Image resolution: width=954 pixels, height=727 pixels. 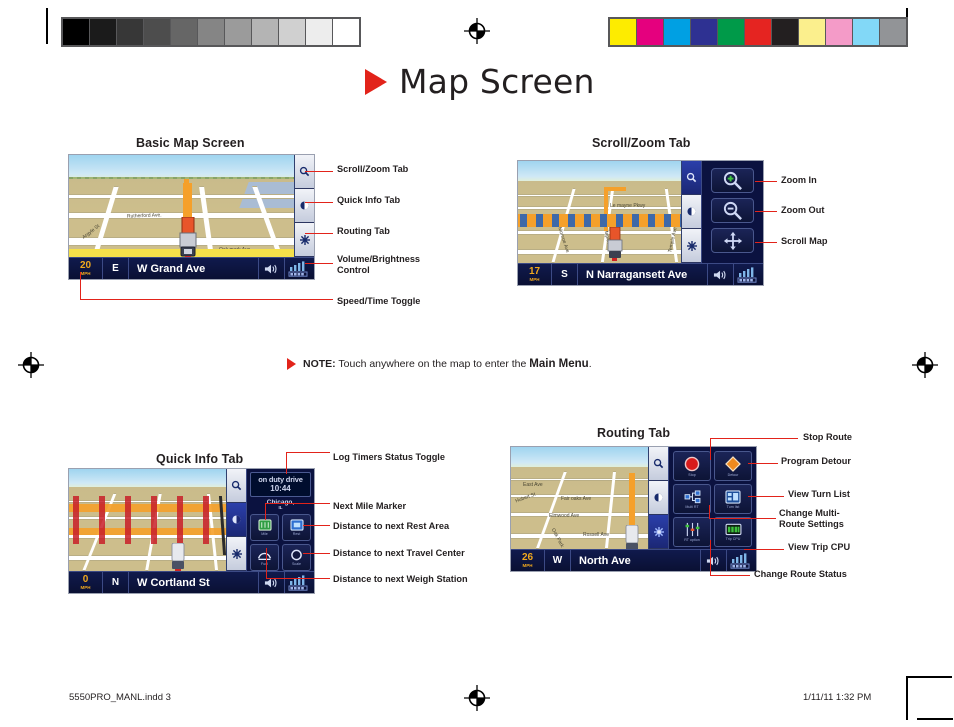 I want to click on speaker-icon-scrollzoom, so click(x=720, y=274).